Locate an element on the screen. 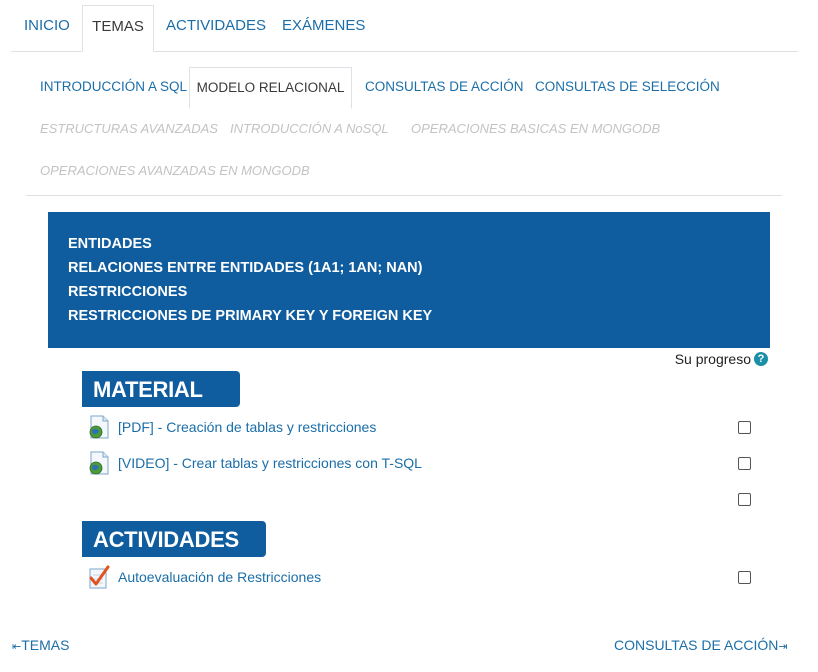 The image size is (818, 672). tab-examenes: EXÁMENES is located at coordinates (323, 28).